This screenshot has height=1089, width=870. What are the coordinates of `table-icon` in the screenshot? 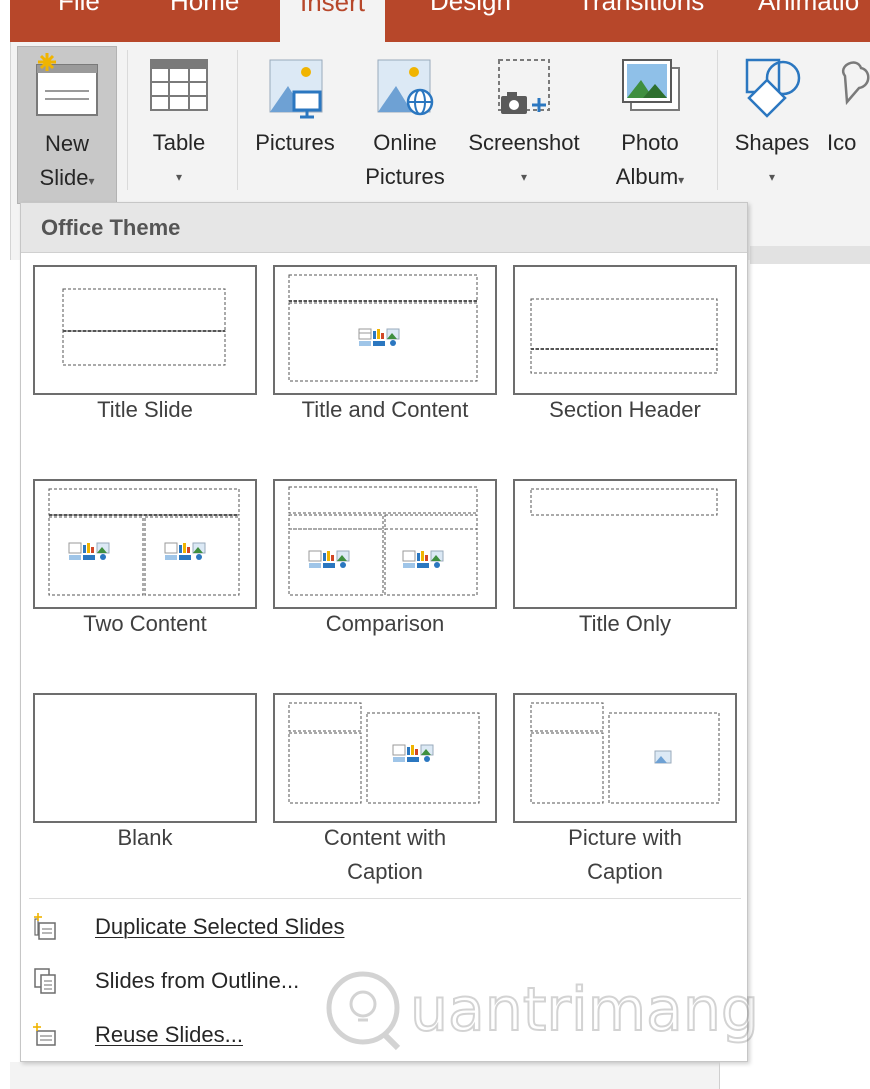 It's located at (179, 85).